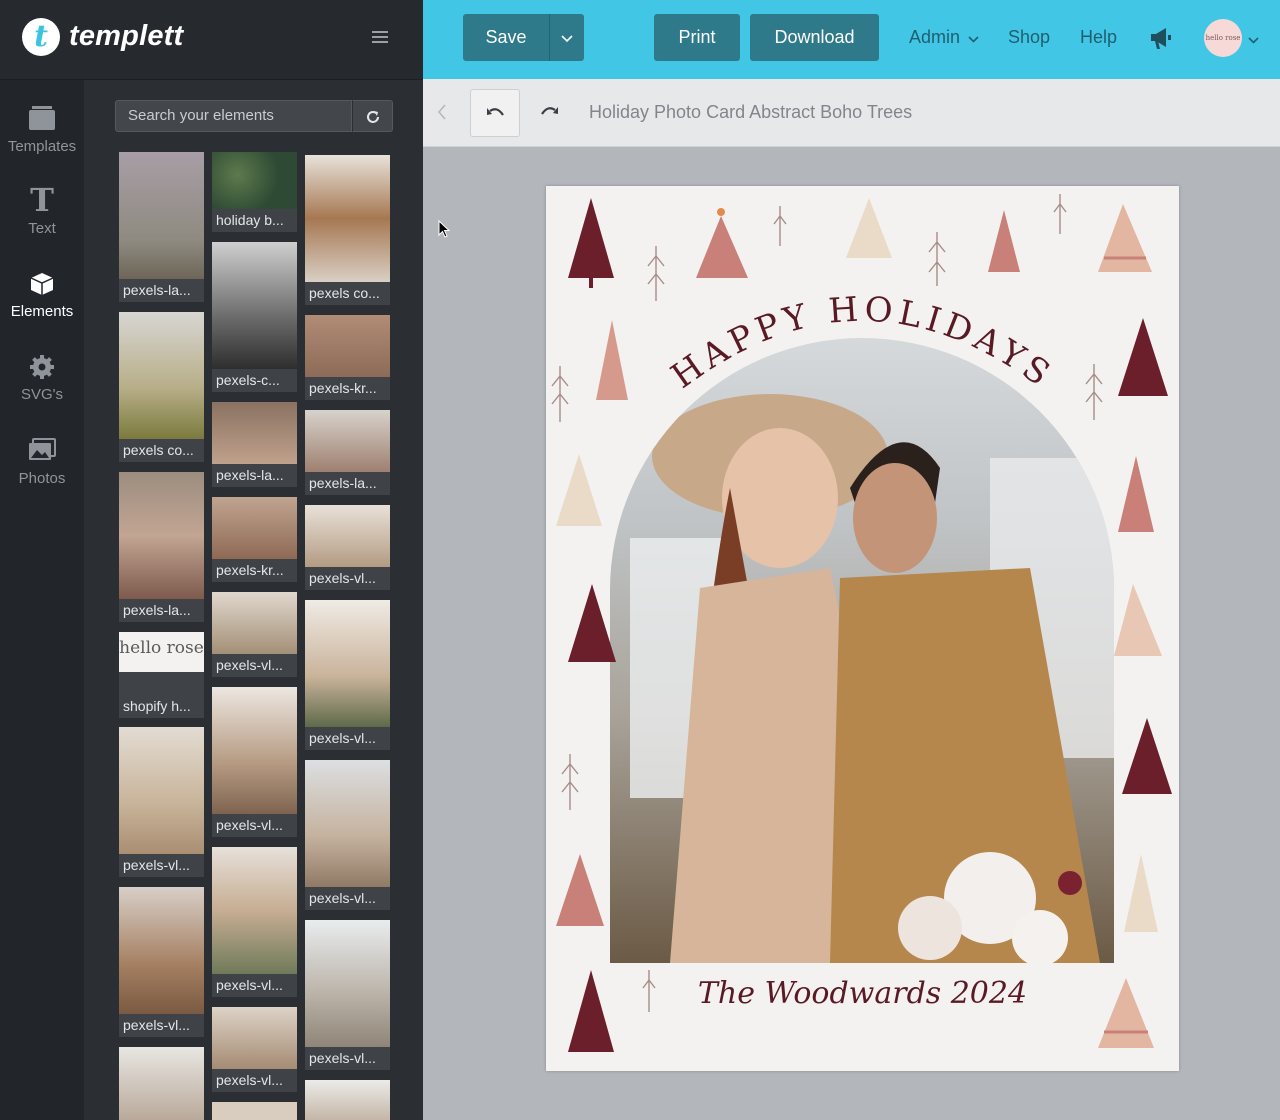  I want to click on print-button: Print, so click(697, 37).